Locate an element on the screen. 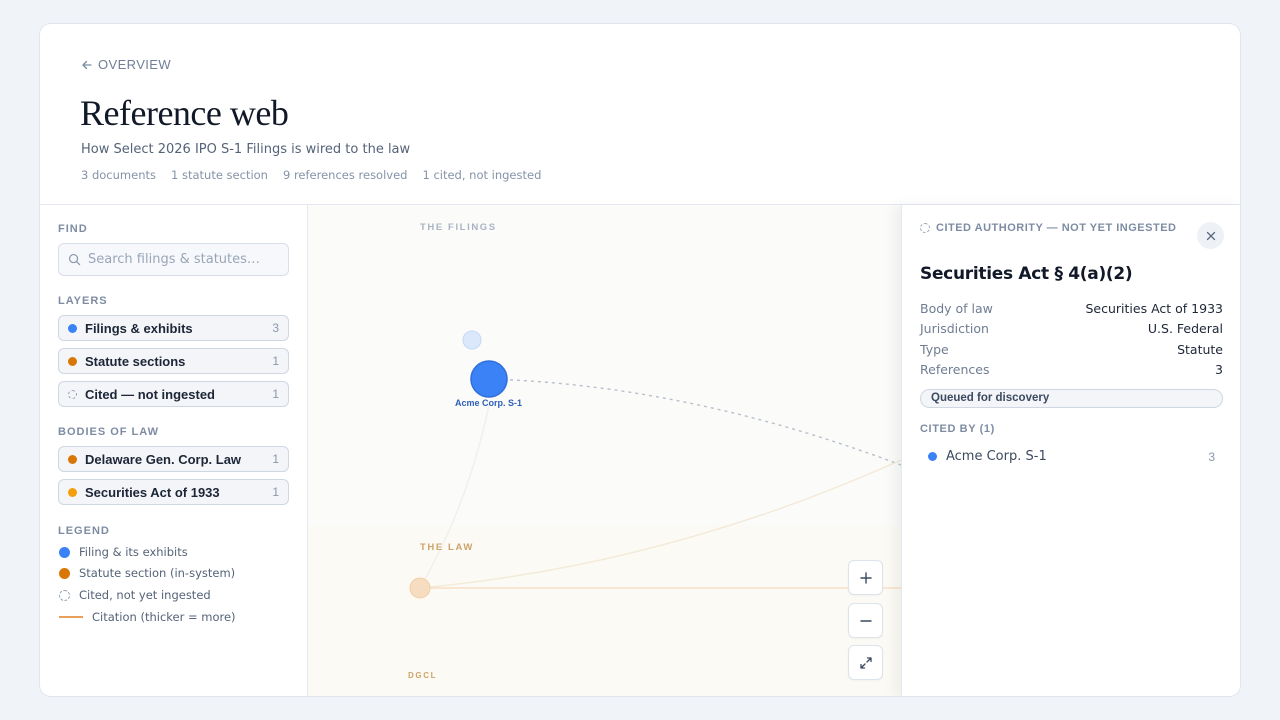  field-value: U.S. Federal is located at coordinates (1185, 328).